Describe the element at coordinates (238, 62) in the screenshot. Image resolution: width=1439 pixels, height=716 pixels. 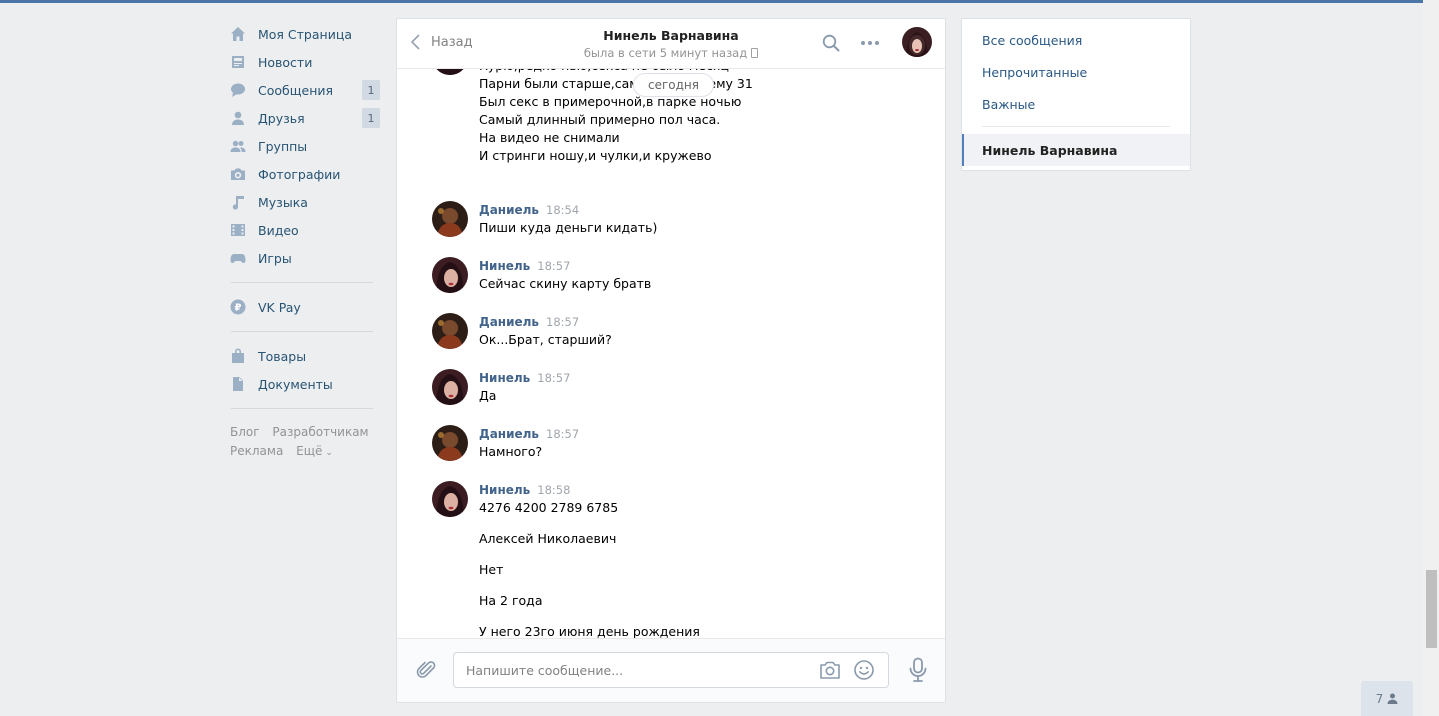
I see `news-icon` at that location.